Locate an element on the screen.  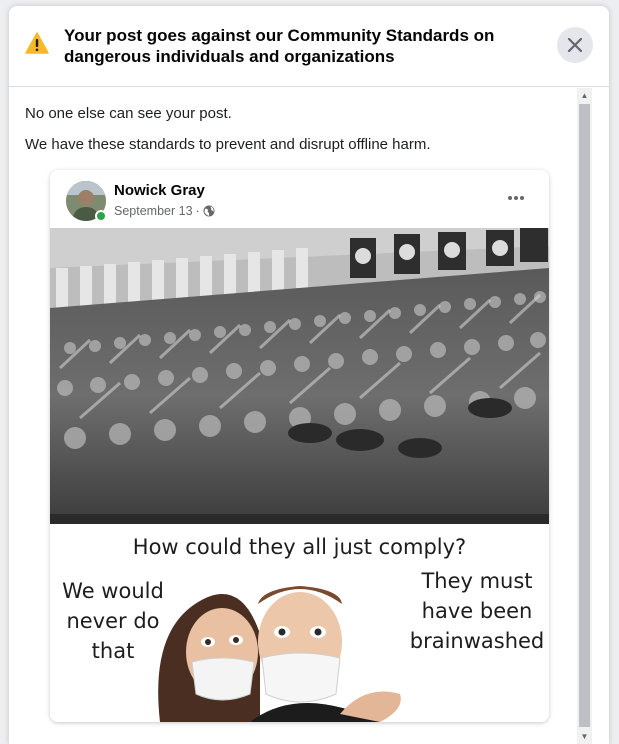
more-horizontal-icon is located at coordinates (516, 198).